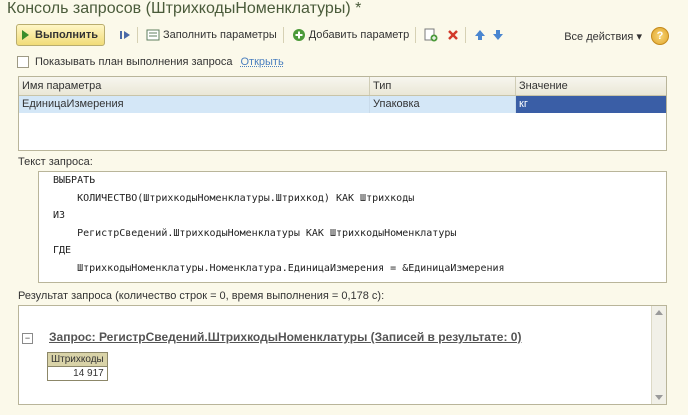 This screenshot has height=415, width=688. I want to click on help-icon: ?, so click(660, 36).